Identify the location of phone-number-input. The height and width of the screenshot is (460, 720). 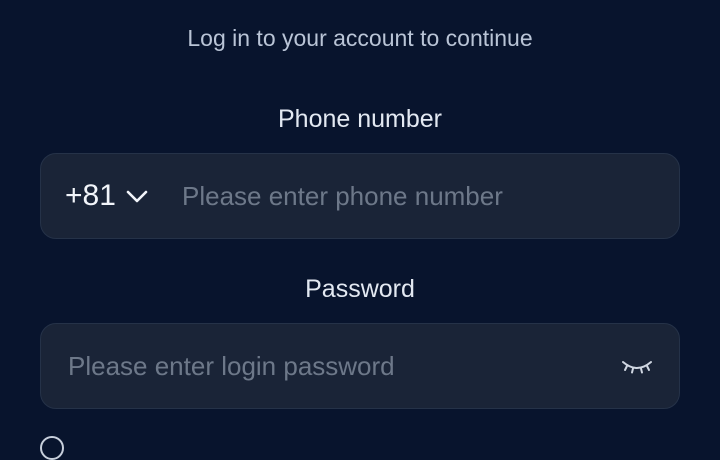
(417, 196).